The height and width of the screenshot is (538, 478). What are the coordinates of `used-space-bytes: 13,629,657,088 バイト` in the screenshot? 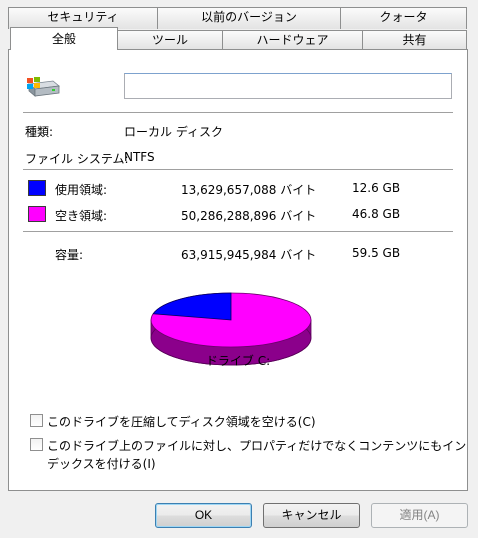 It's located at (249, 190).